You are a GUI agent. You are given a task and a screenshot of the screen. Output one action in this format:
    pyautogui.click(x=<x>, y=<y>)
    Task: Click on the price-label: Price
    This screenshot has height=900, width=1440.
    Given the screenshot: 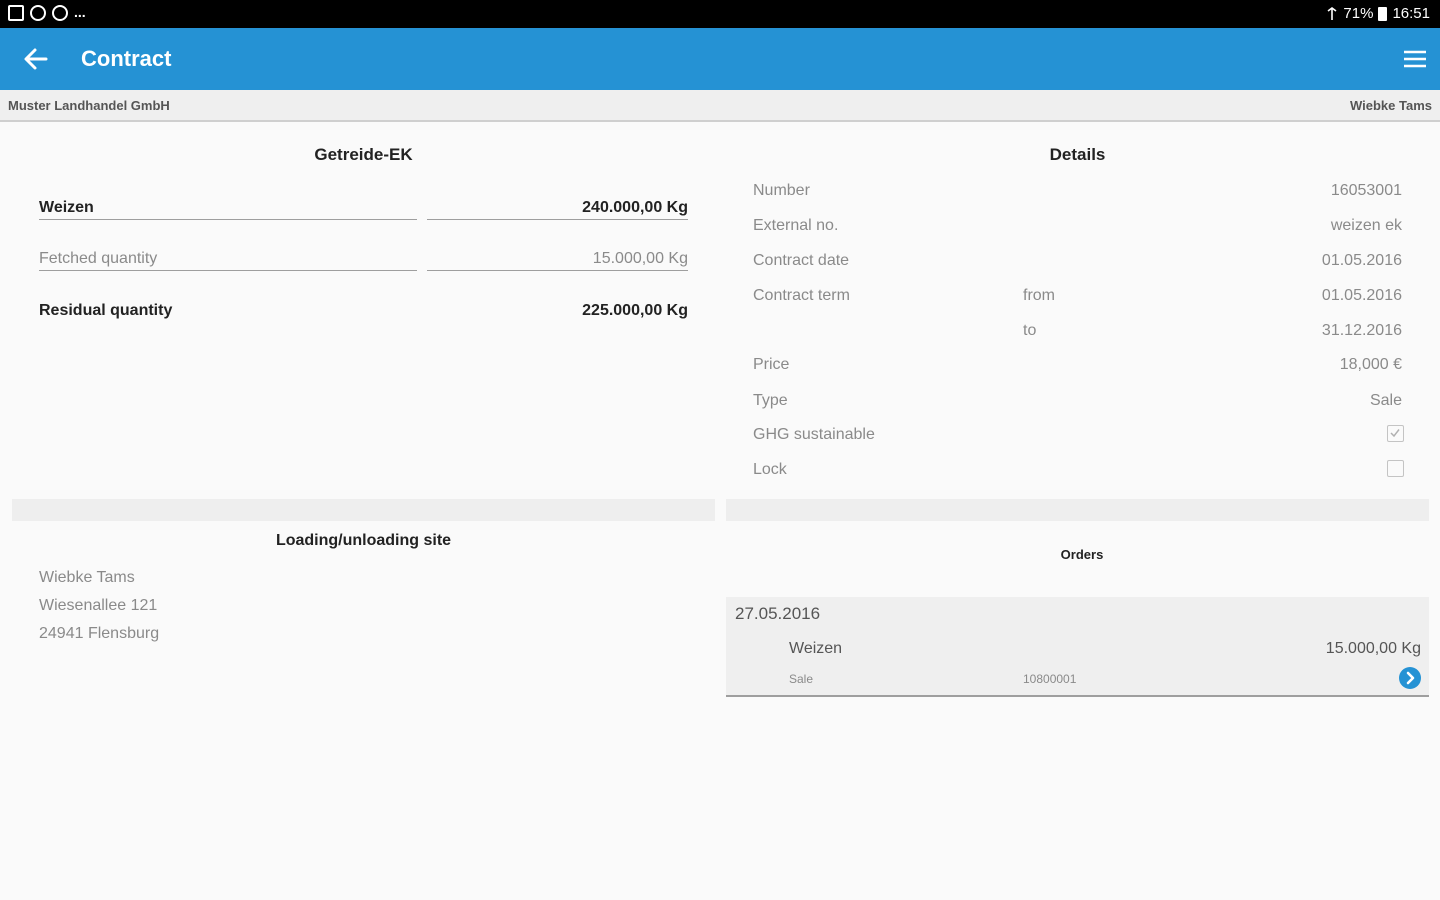 What is the action you would take?
    pyautogui.click(x=771, y=364)
    